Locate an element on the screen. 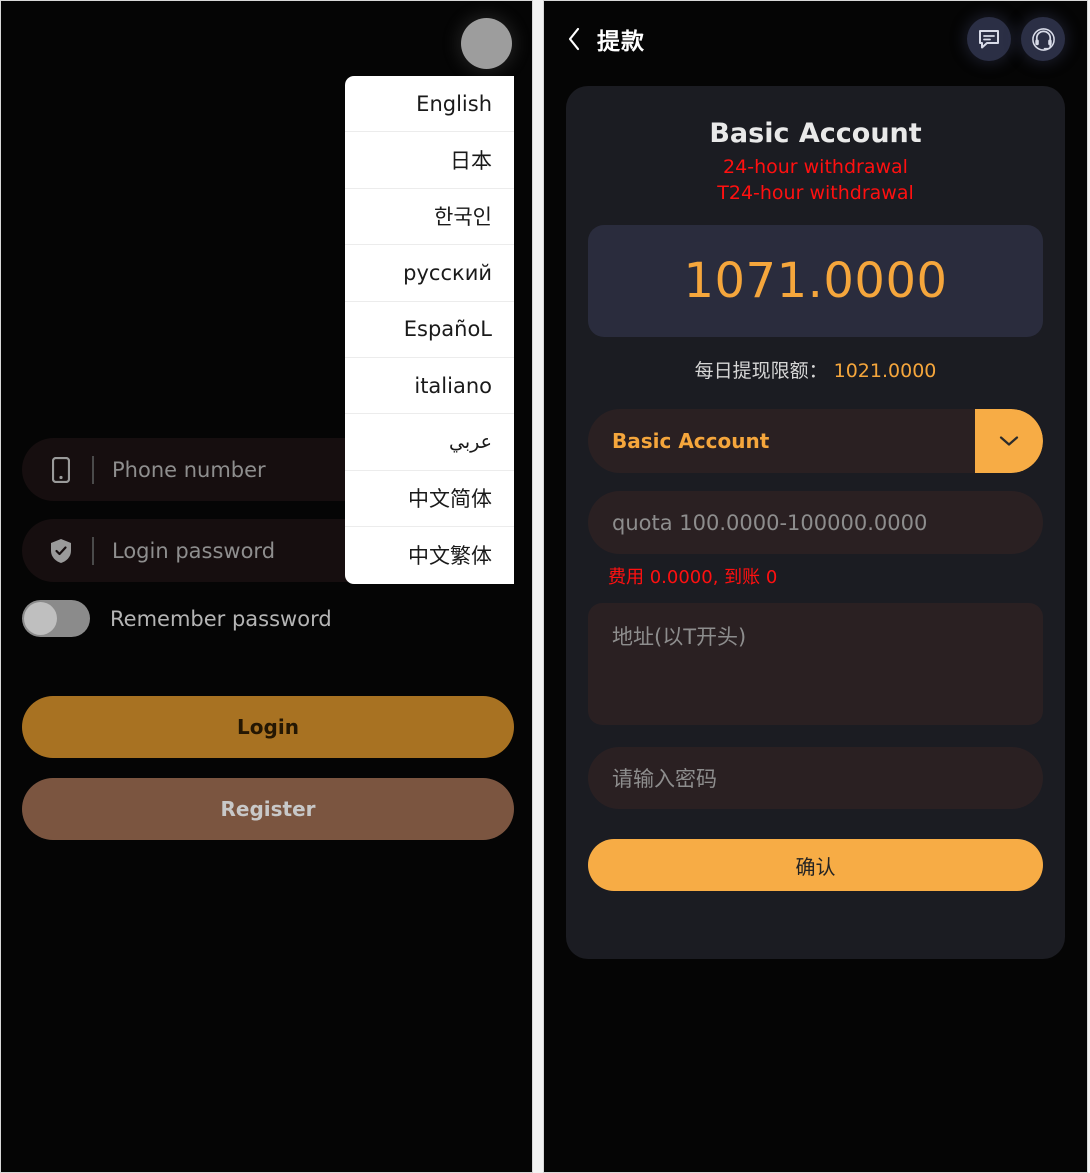 The height and width of the screenshot is (1173, 1090). mobile-phone-icon is located at coordinates (61, 469).